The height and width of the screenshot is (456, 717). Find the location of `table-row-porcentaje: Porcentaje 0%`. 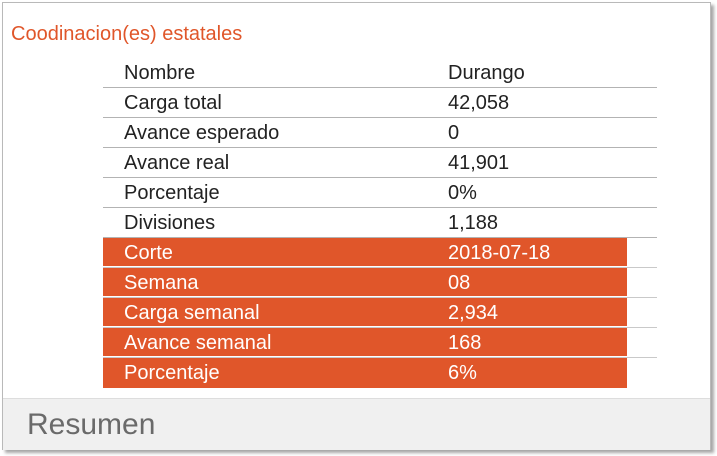

table-row-porcentaje: Porcentaje 0% is located at coordinates (380, 193).